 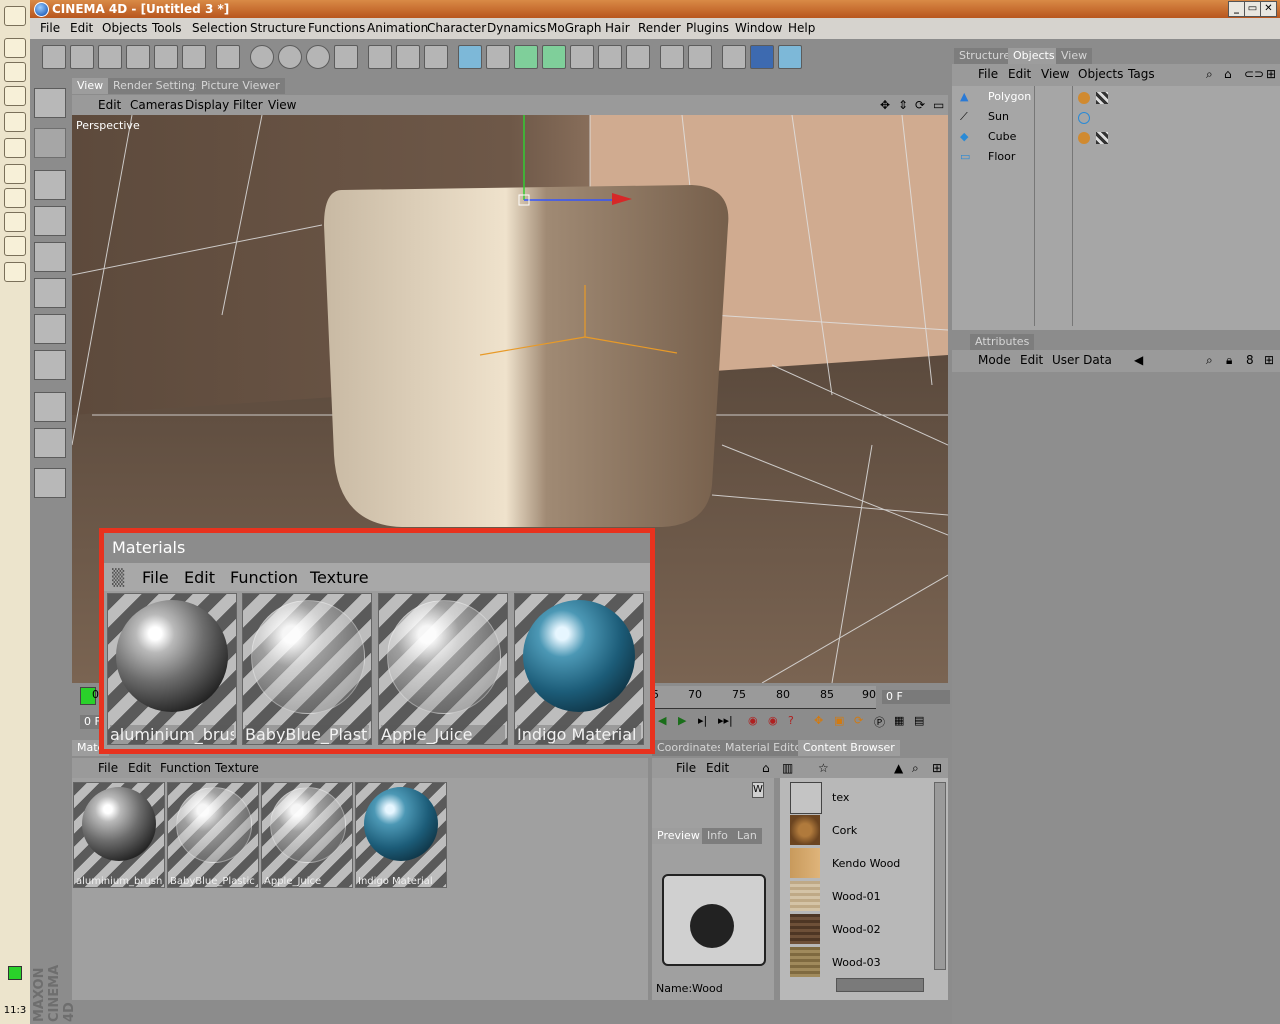 I want to click on attributes-link-icon: 8, so click(x=1250, y=360).